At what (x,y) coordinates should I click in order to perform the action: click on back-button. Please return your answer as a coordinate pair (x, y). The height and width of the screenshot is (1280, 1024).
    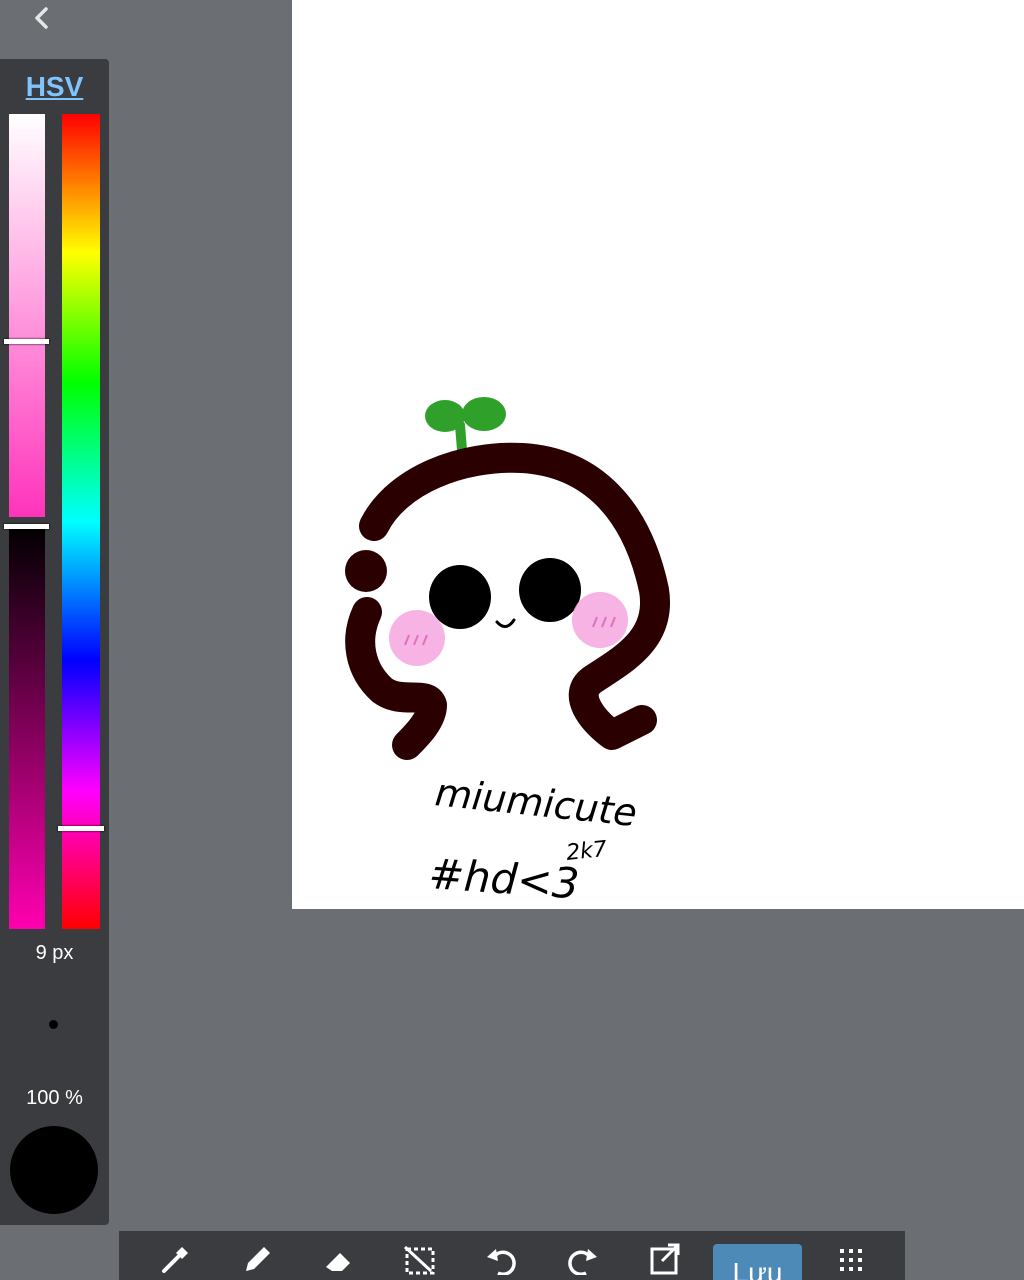
    Looking at the image, I should click on (42, 18).